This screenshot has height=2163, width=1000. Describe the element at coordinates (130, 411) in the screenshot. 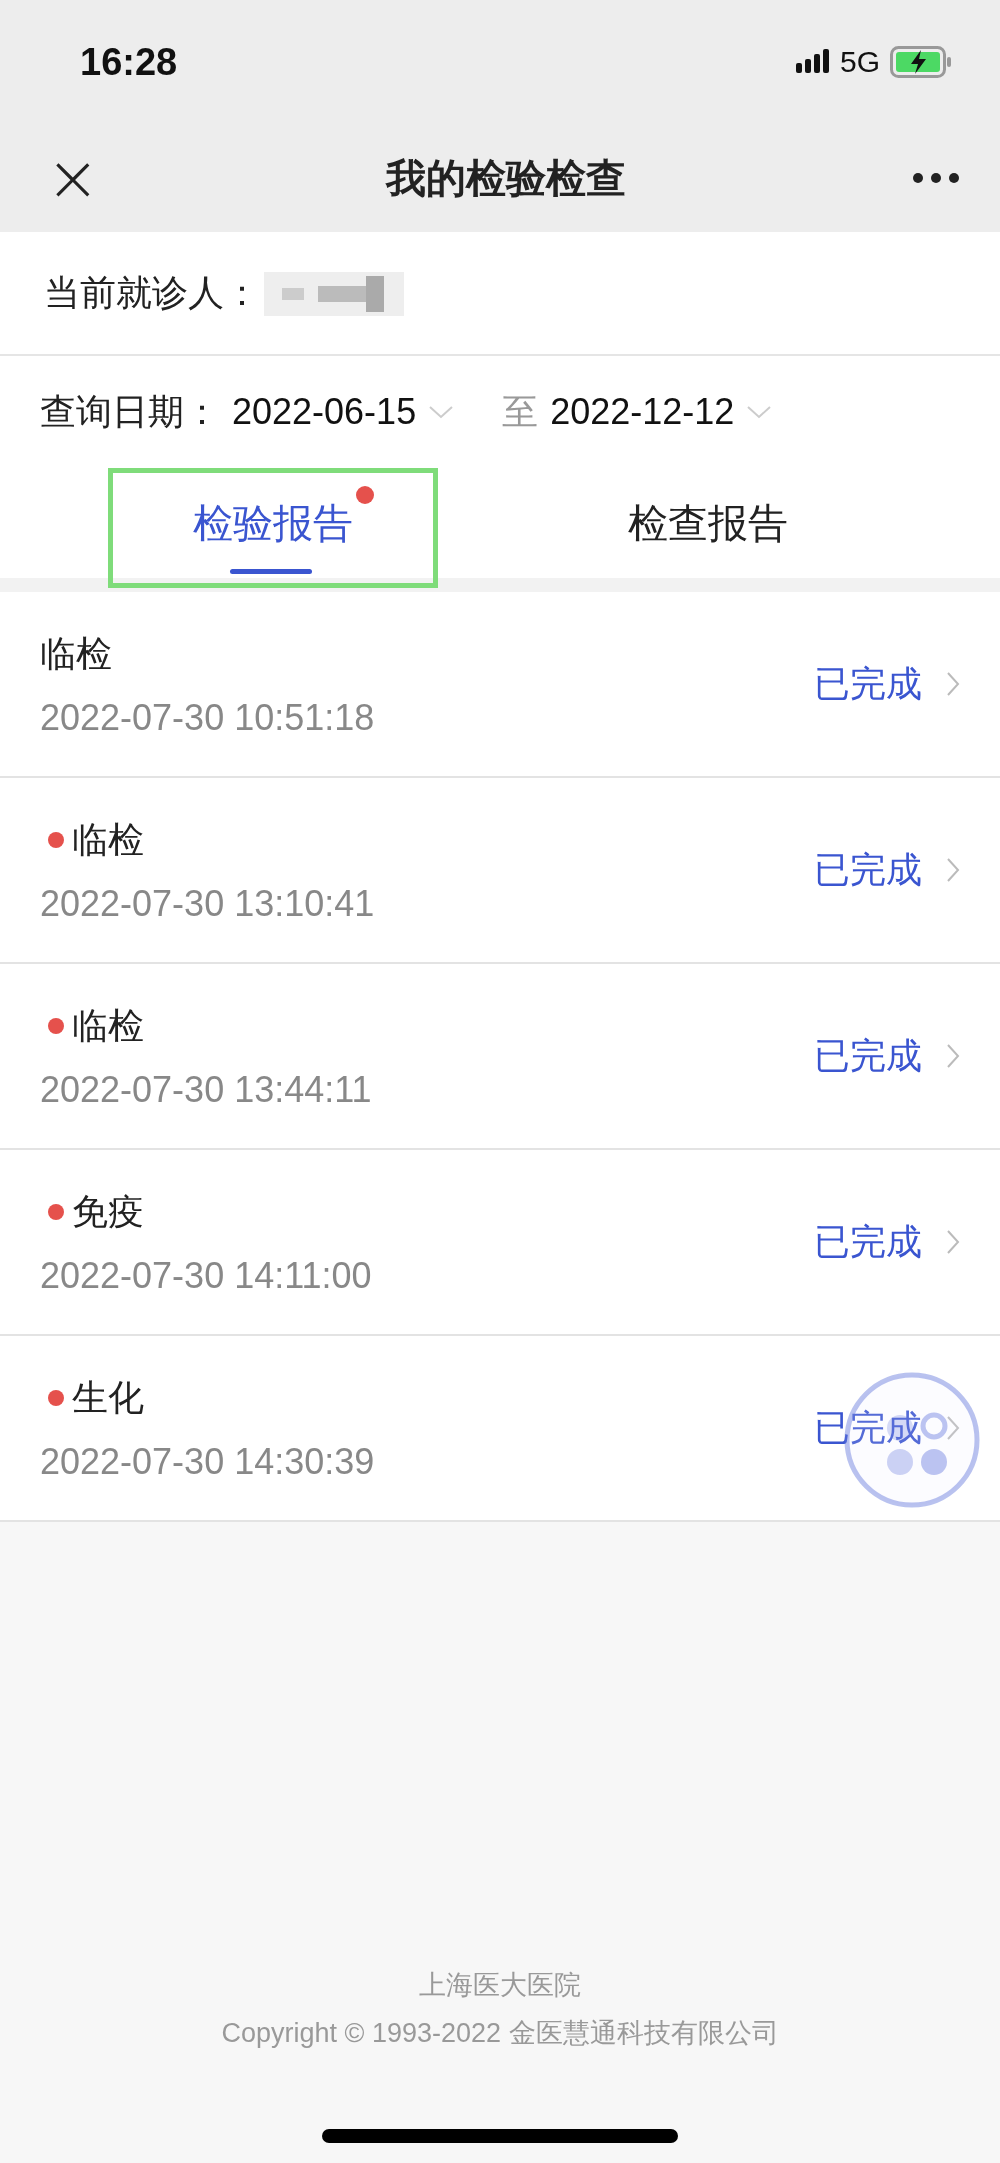

I see `date-label: 查询日期：` at that location.